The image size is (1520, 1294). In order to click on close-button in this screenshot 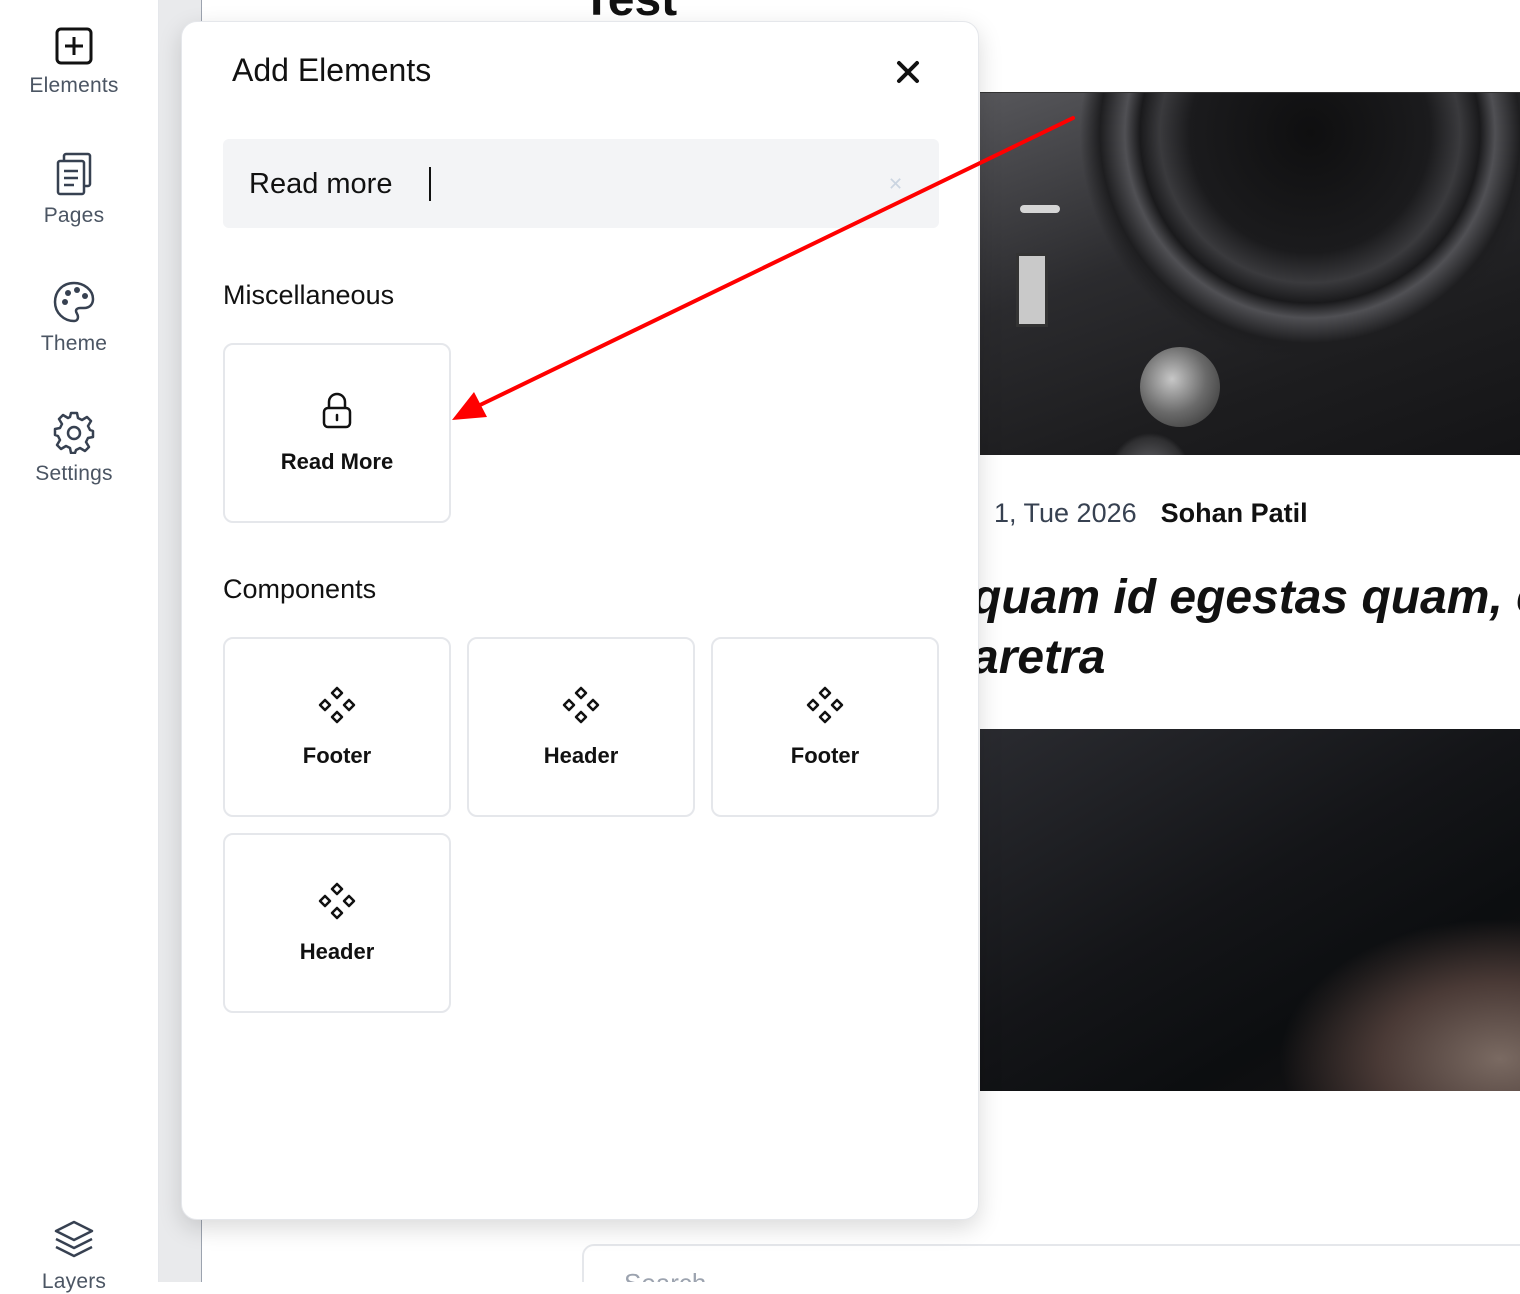, I will do `click(908, 72)`.